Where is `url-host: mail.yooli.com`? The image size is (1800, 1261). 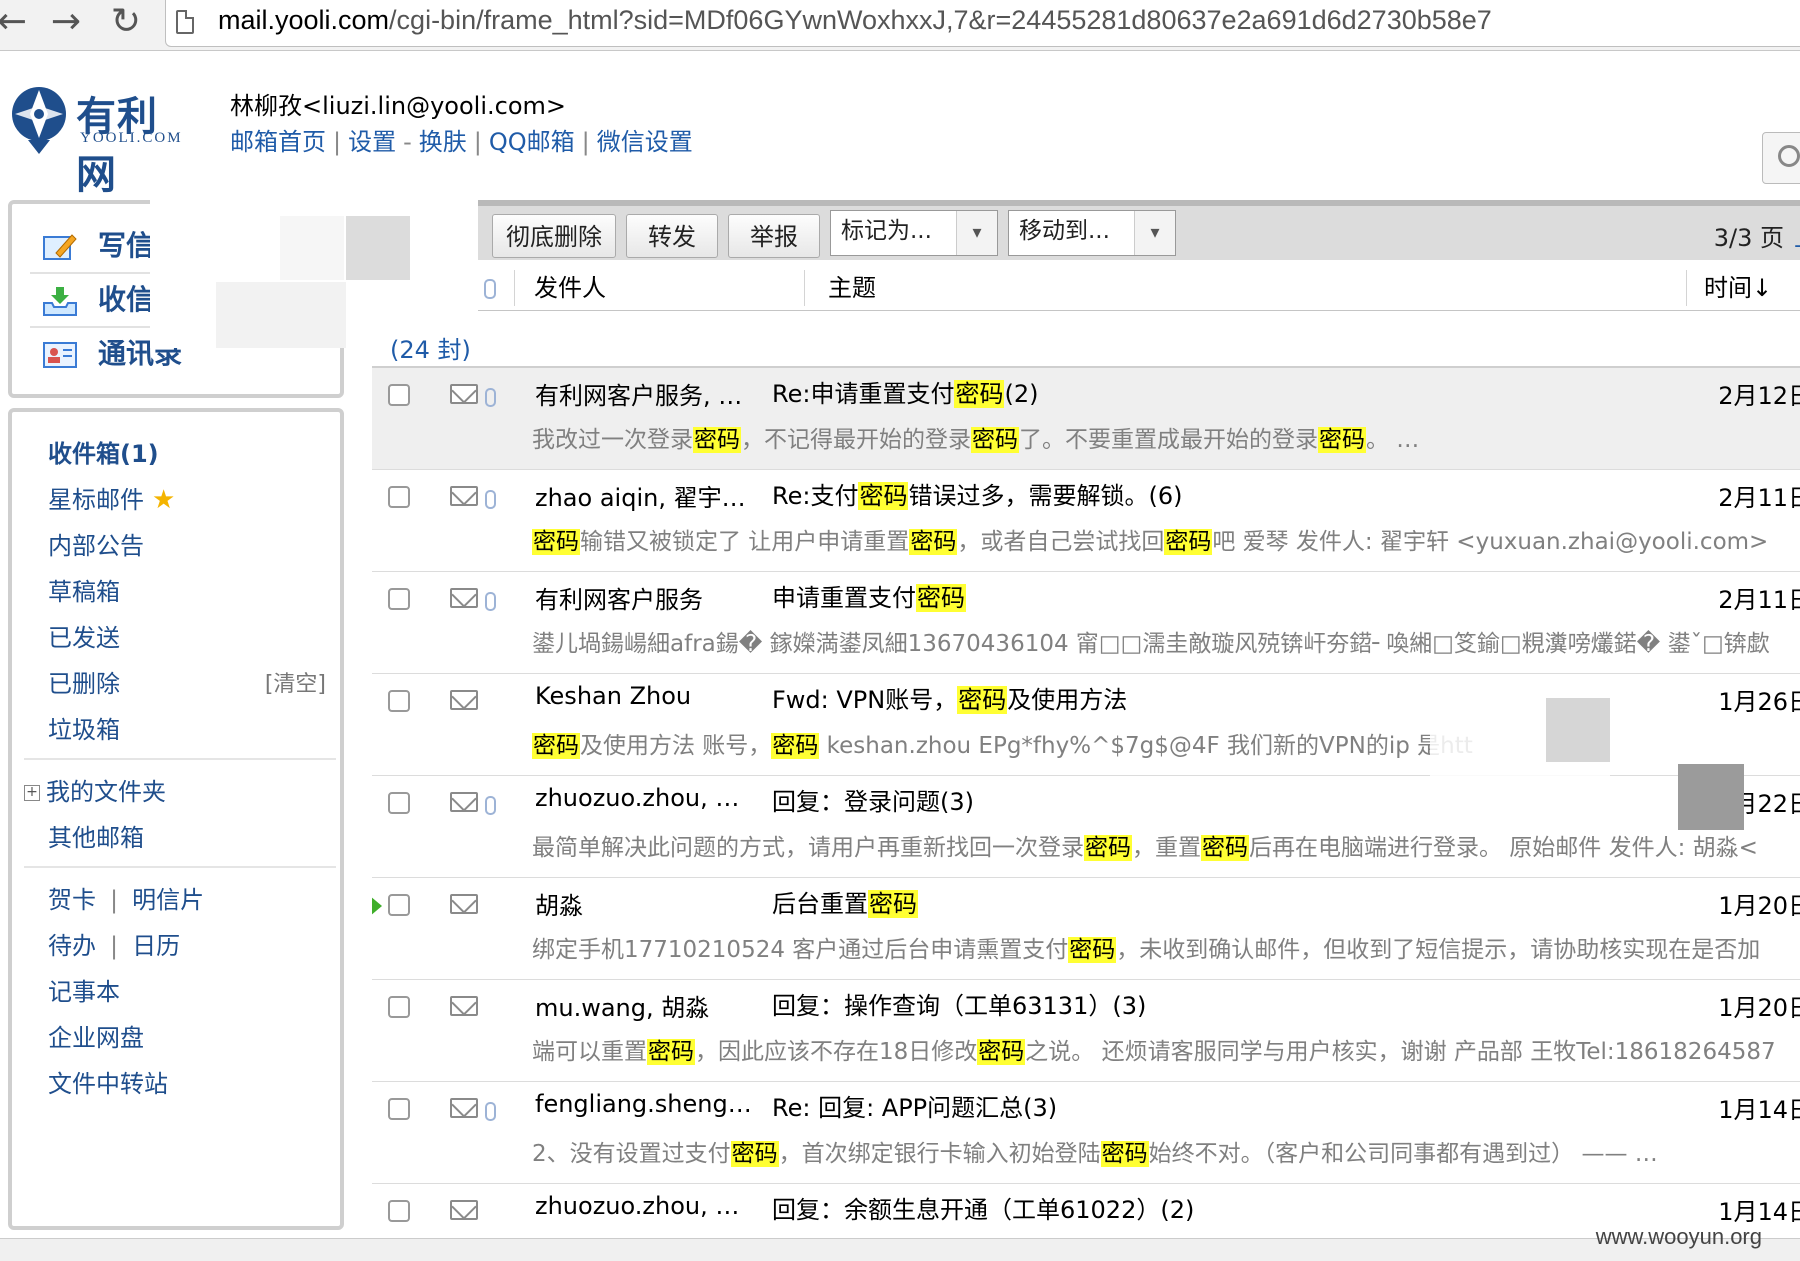
url-host: mail.yooli.com is located at coordinates (304, 20).